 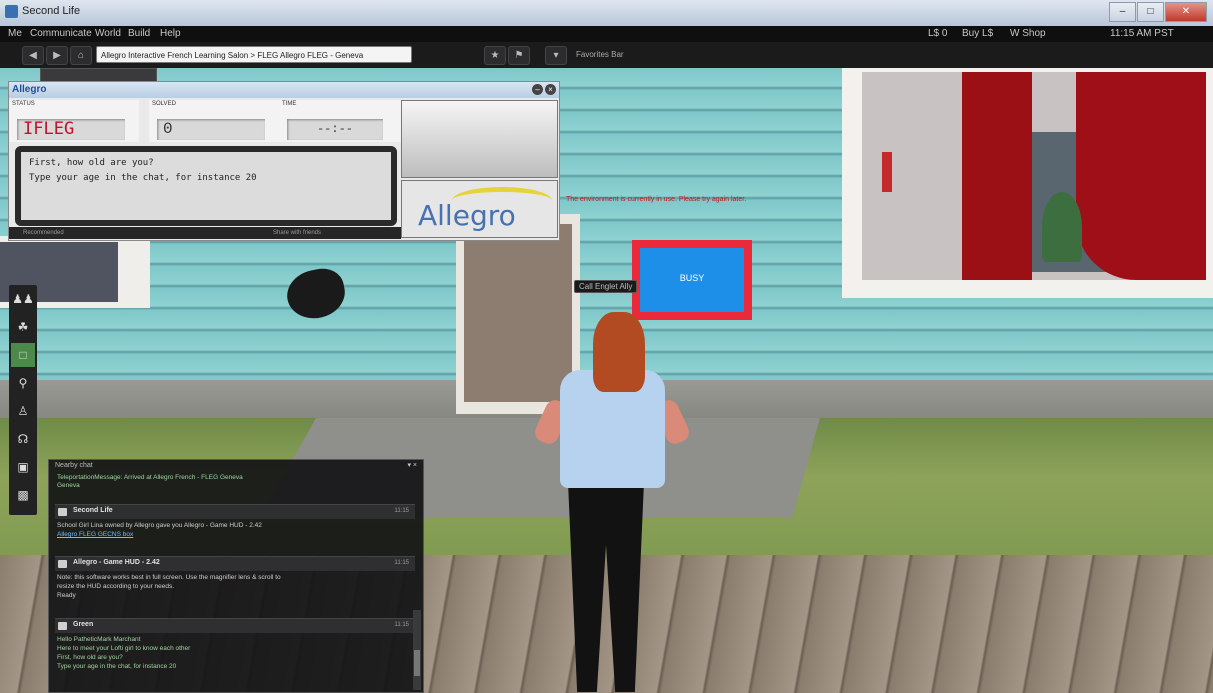 I want to click on chat-line: Hello PatheticMark Marchant, so click(x=99, y=639).